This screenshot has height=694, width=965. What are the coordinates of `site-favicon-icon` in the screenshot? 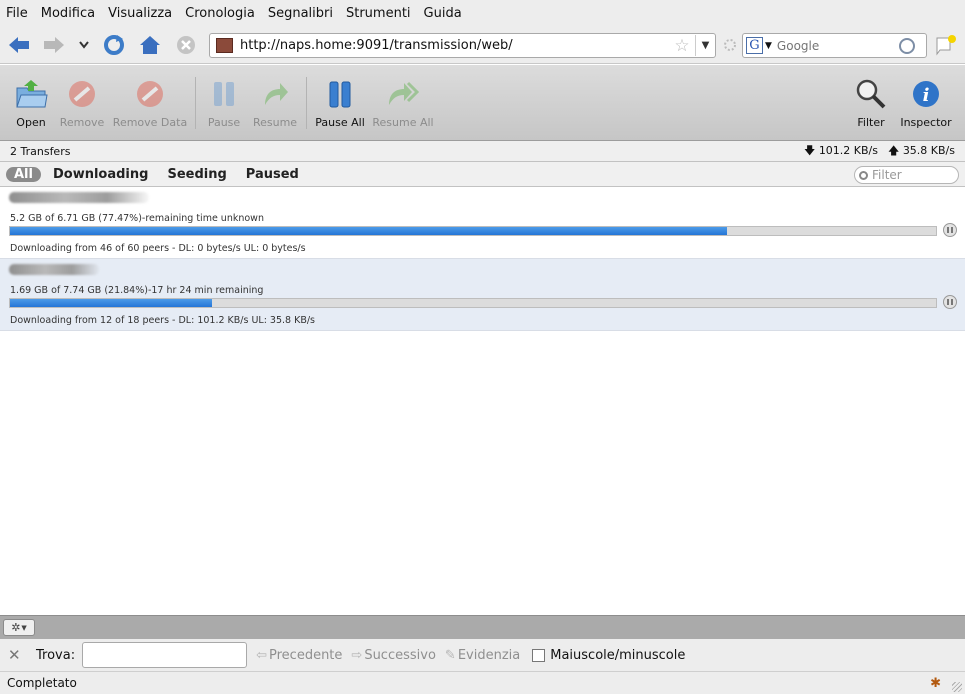 It's located at (224, 45).